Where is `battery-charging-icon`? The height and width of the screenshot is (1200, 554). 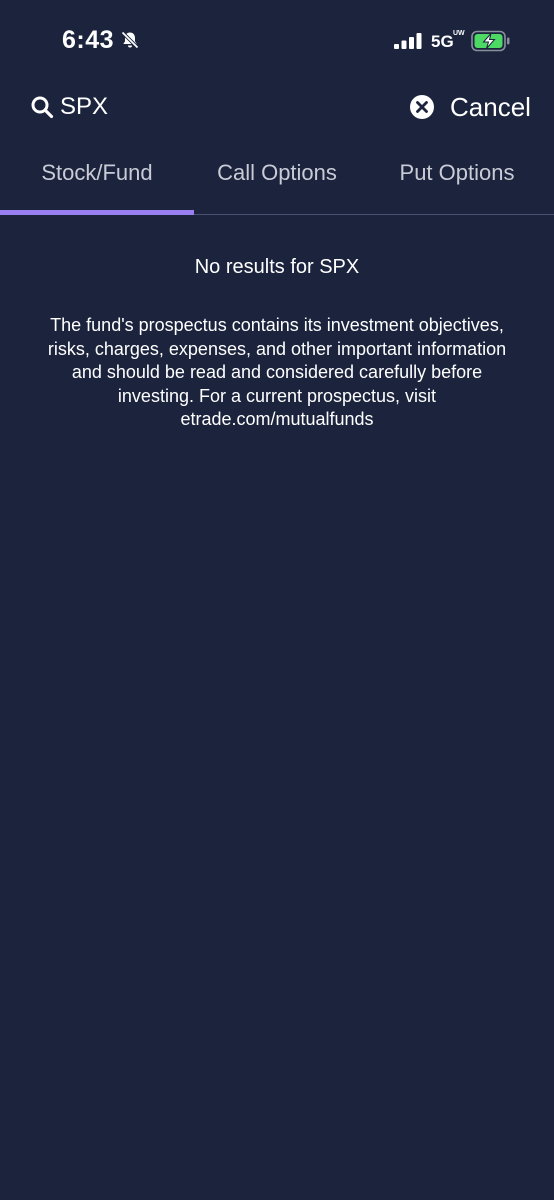
battery-charging-icon is located at coordinates (490, 41).